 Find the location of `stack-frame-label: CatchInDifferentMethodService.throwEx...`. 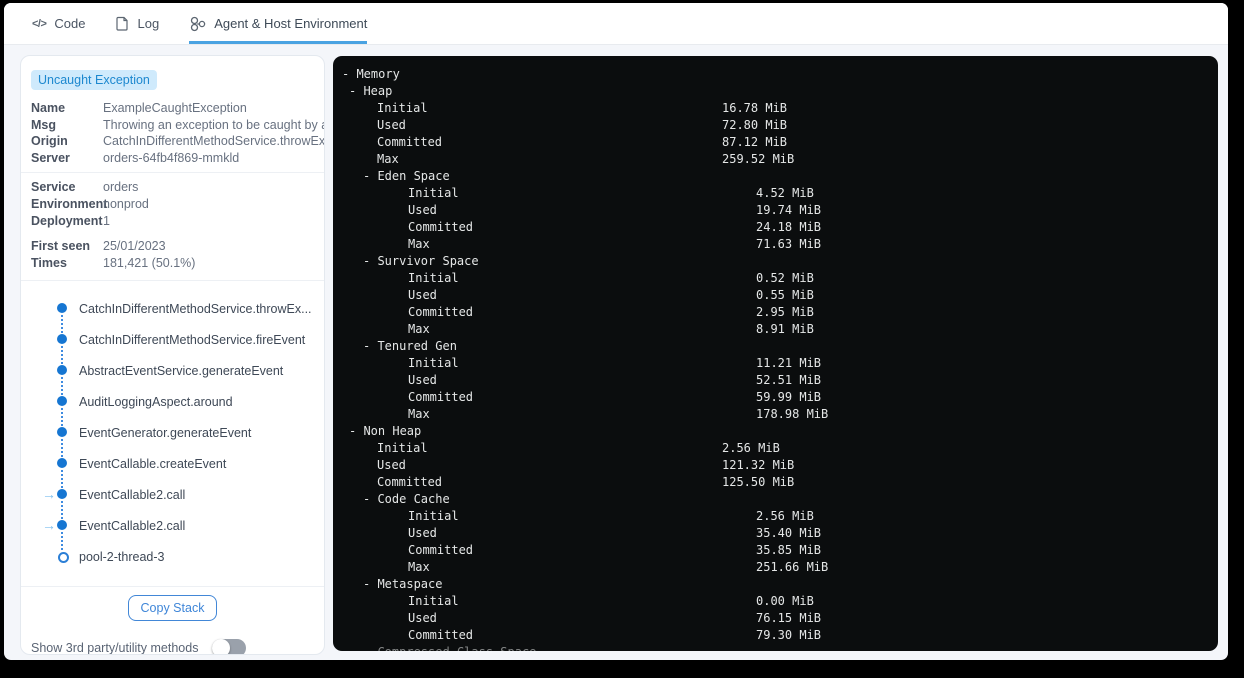

stack-frame-label: CatchInDifferentMethodService.throwEx... is located at coordinates (195, 308).